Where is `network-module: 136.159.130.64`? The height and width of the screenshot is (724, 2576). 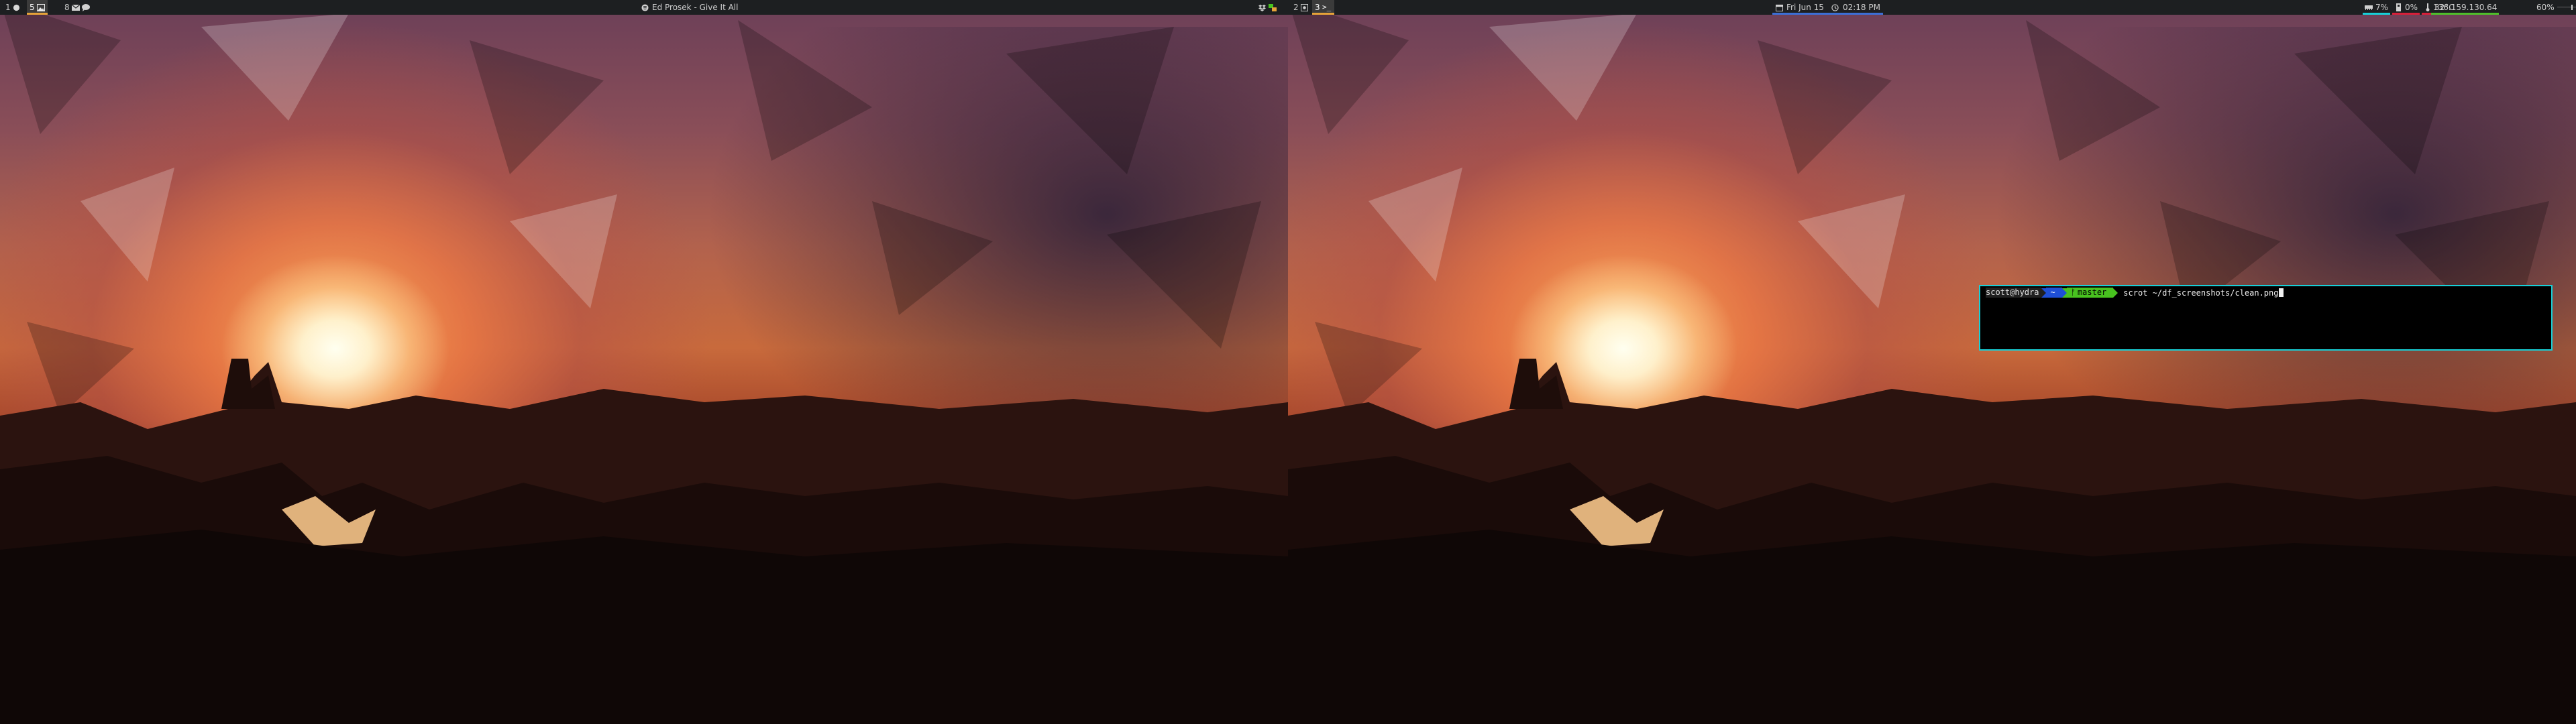
network-module: 136.159.130.64 is located at coordinates (2465, 7).